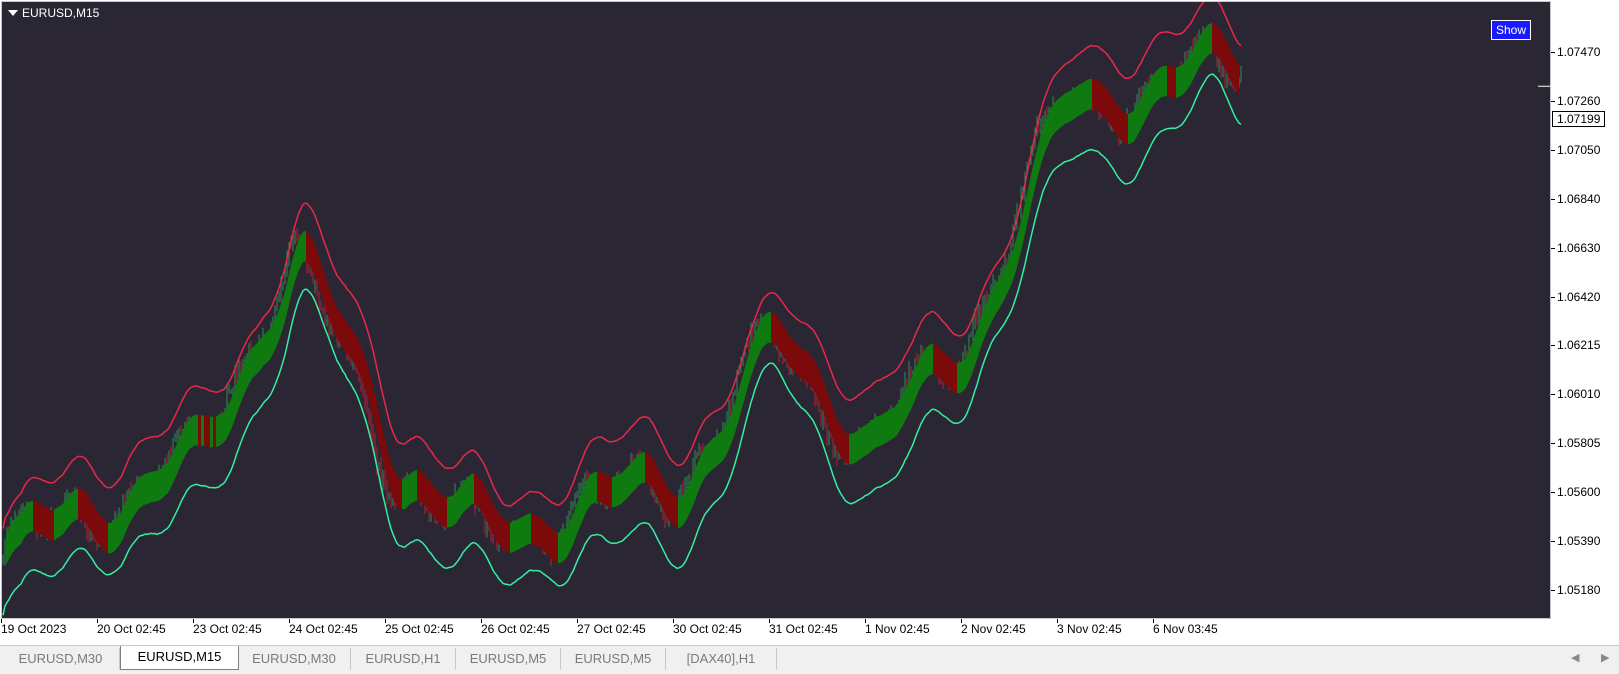  I want to click on scroll-left-icon: ◀, so click(1575, 657).